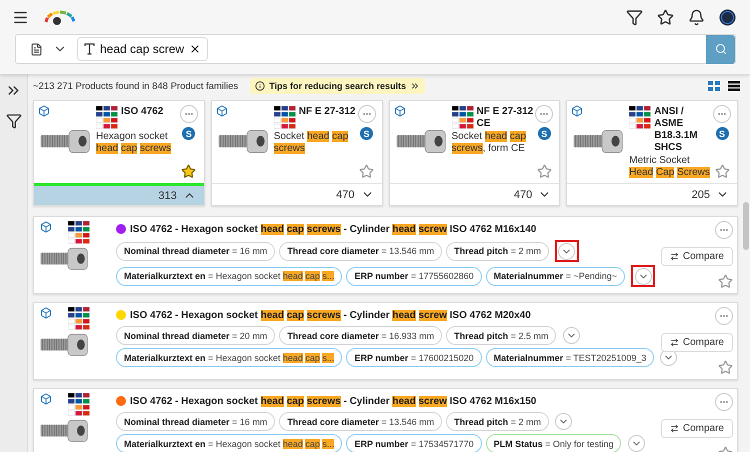  What do you see at coordinates (135, 86) in the screenshot?
I see `results-summary: ~213 271 Products found in 848 Product families` at bounding box center [135, 86].